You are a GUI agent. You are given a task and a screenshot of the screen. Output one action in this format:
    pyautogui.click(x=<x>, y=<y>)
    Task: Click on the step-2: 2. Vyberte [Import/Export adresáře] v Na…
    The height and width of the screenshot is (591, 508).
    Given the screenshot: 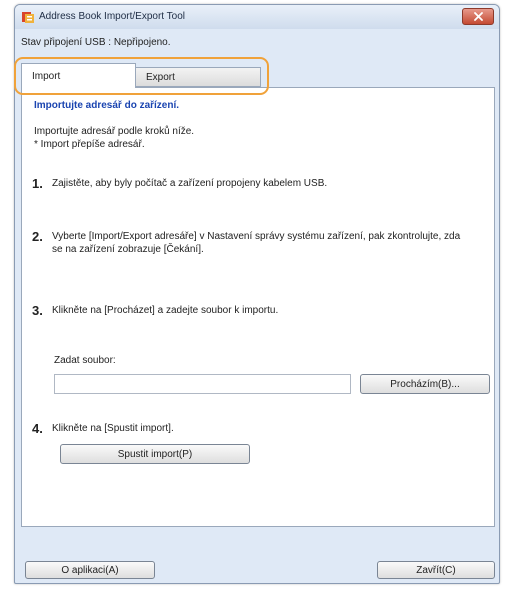 What is the action you would take?
    pyautogui.click(x=252, y=243)
    